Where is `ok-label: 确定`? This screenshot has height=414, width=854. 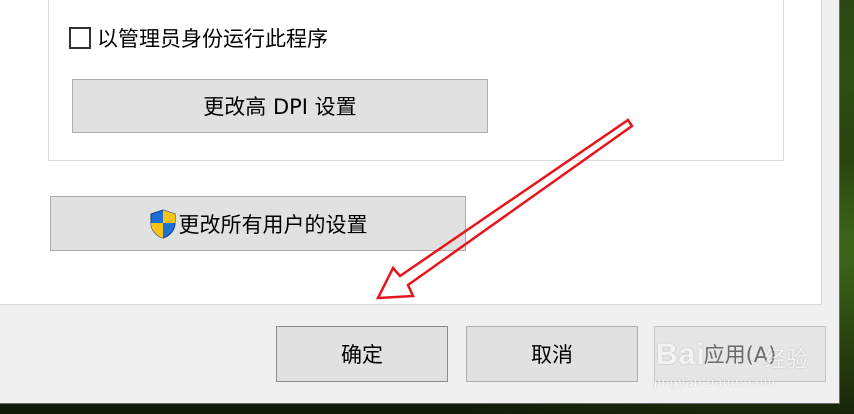
ok-label: 确定 is located at coordinates (362, 355).